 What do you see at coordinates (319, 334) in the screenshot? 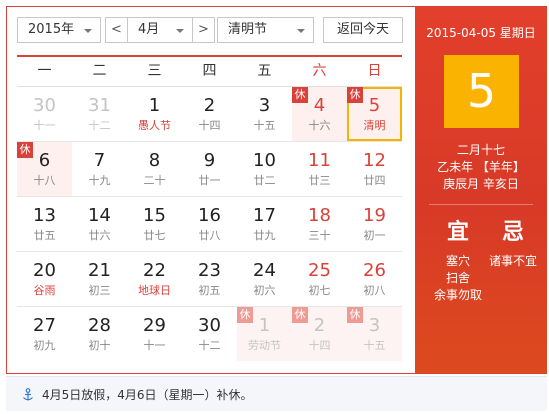
I see `day-cell: 休 2 十四` at bounding box center [319, 334].